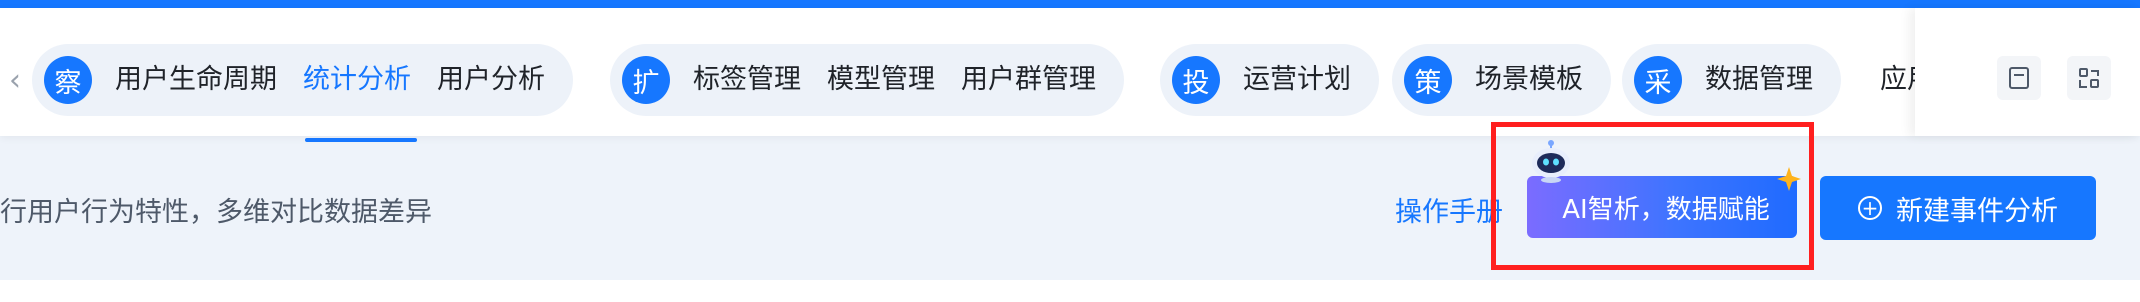 This screenshot has width=2140, height=302. I want to click on content-card, so click(1070, 291).